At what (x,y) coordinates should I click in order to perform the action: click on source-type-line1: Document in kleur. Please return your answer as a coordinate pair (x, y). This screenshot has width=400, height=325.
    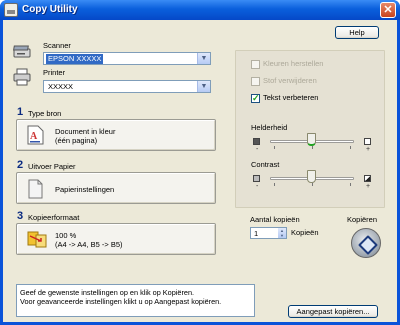
    Looking at the image, I should click on (85, 131).